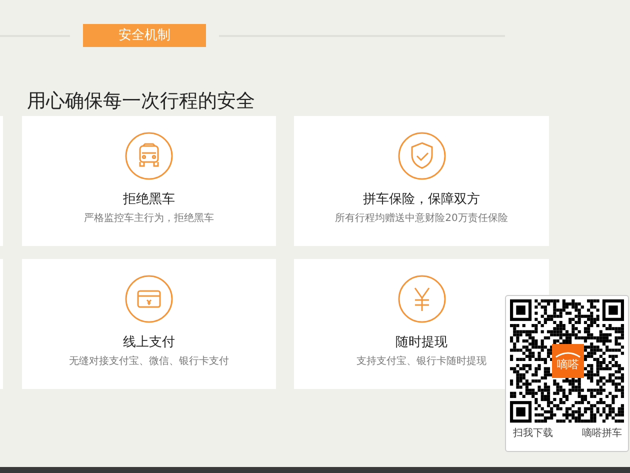 The height and width of the screenshot is (473, 630). Describe the element at coordinates (421, 218) in the screenshot. I see `feature-description: 所有行程均赠送中意财险20万责任保险` at that location.